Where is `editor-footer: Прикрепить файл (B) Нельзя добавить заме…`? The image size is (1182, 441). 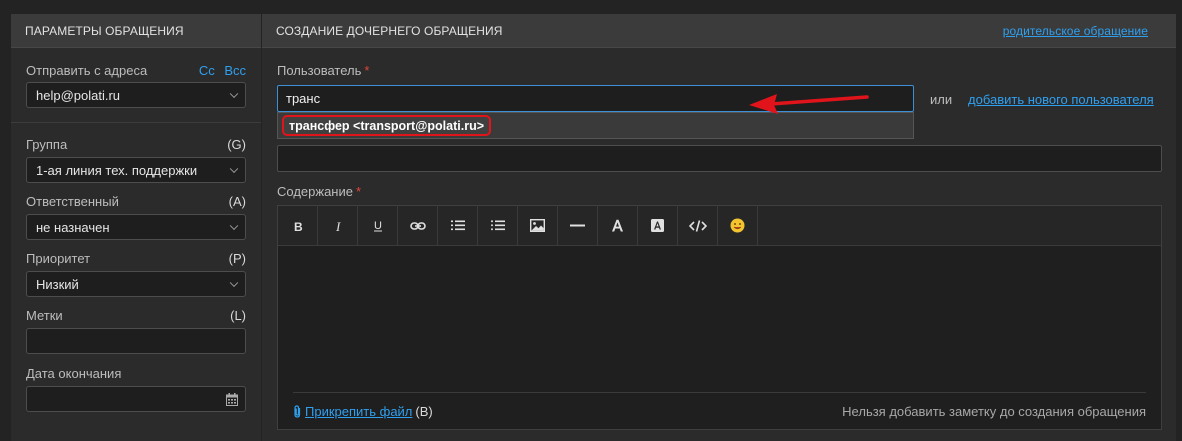
editor-footer: Прикрепить файл (B) Нельзя добавить заме… is located at coordinates (719, 410).